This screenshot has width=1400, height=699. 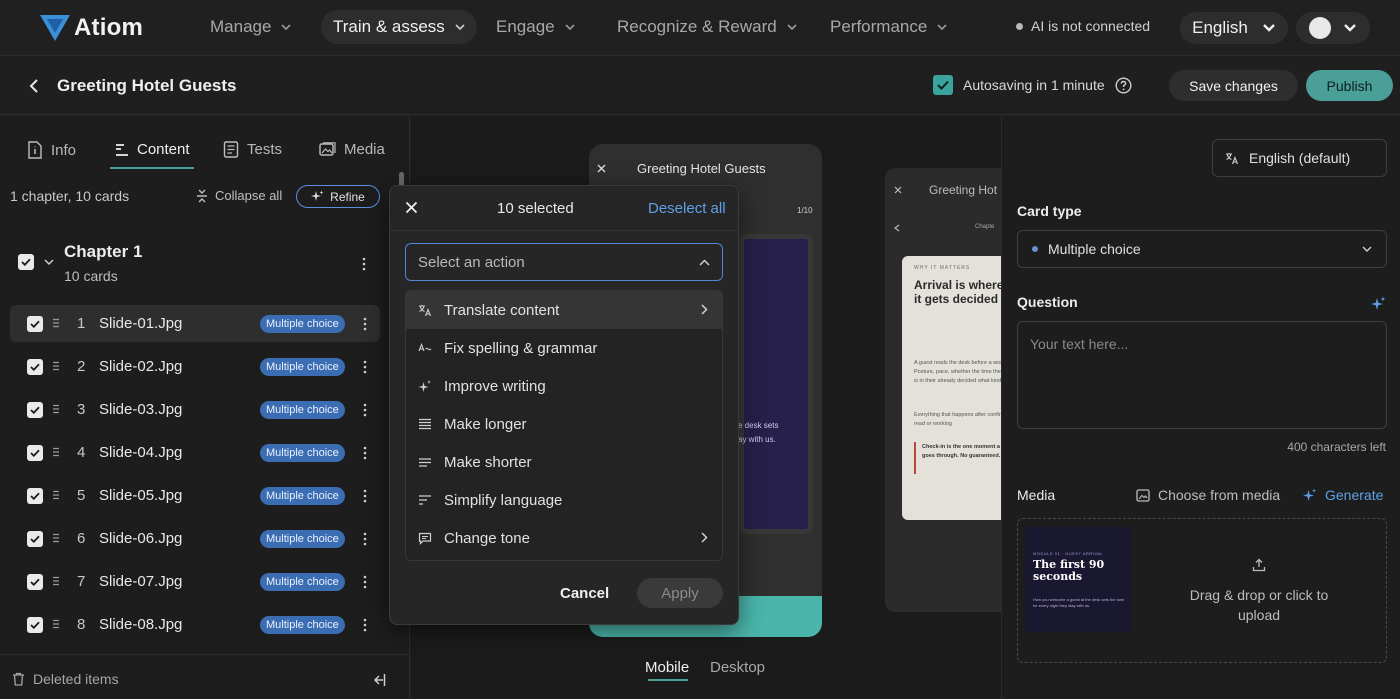 I want to click on list-item: 1 Slide-01.Jpg Multiple choice, so click(x=195, y=323).